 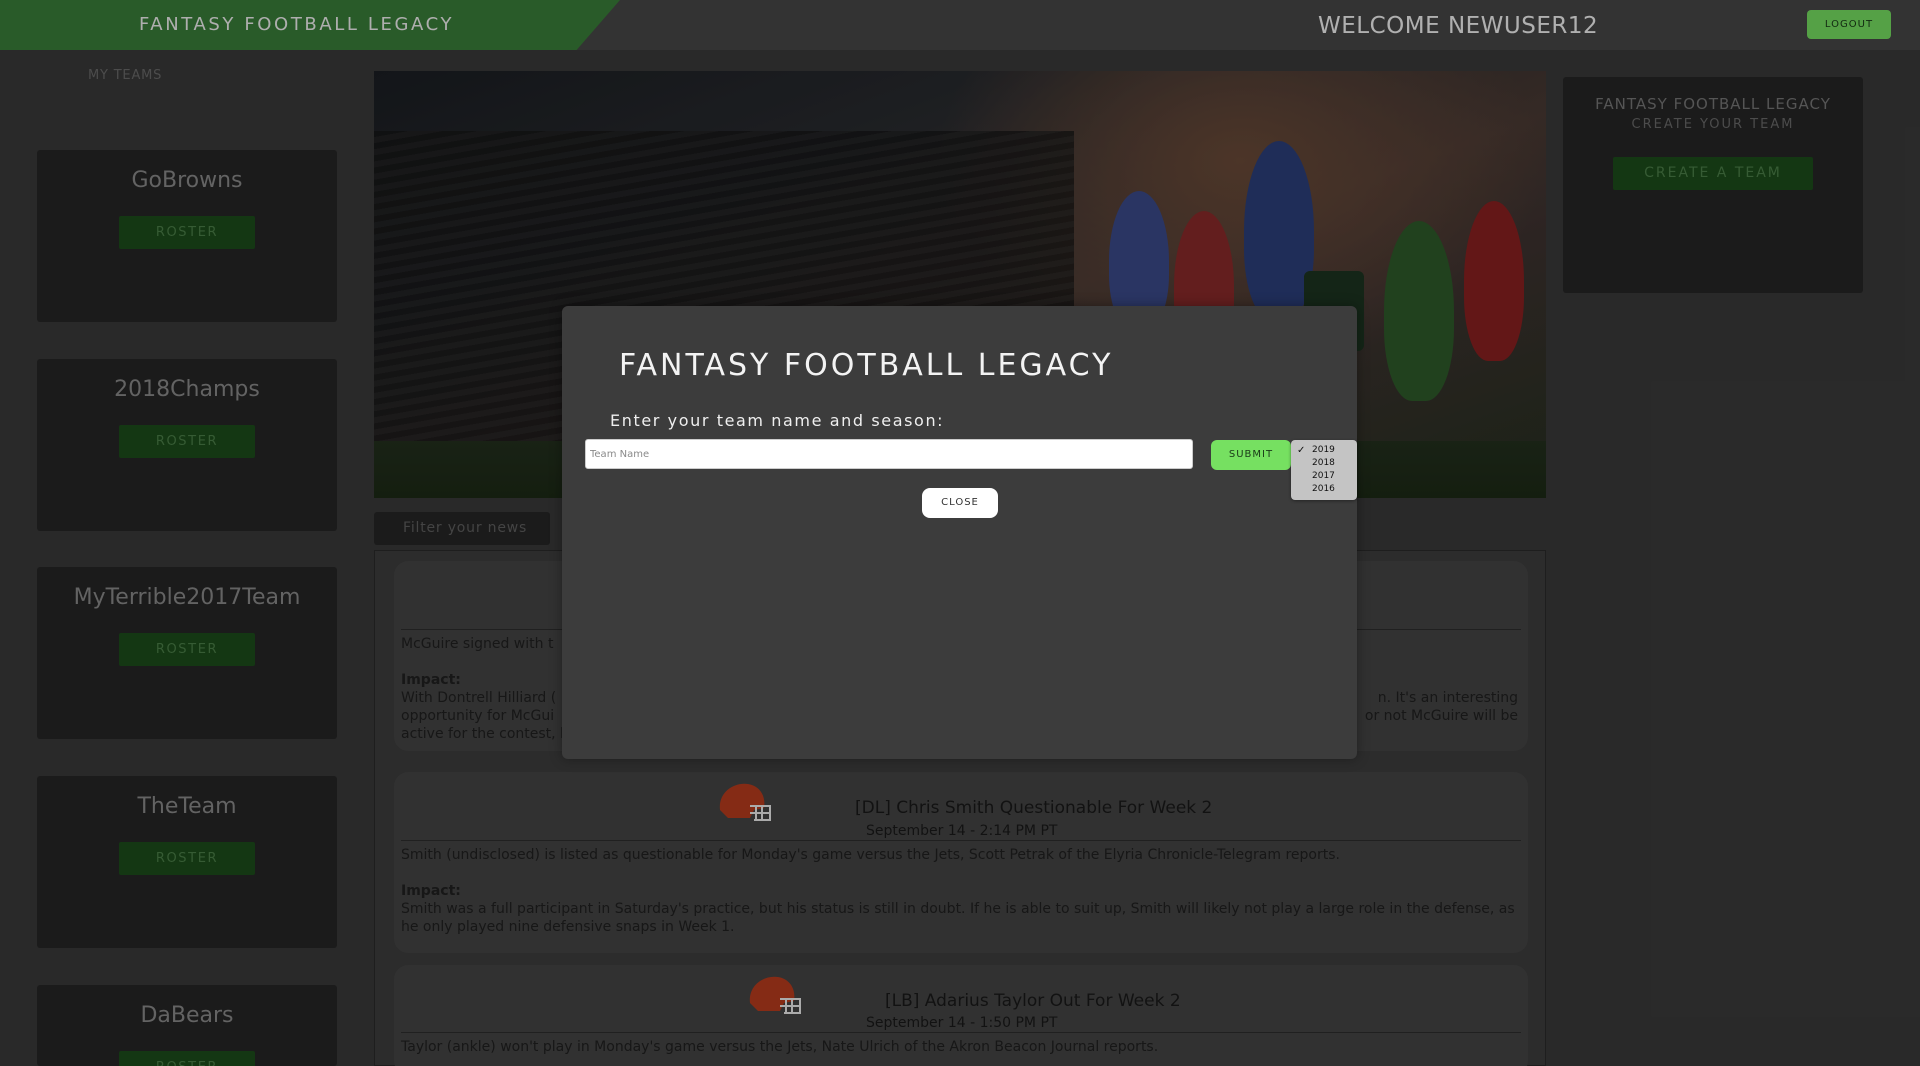 I want to click on checkmark-icon: ✓, so click(x=1301, y=450).